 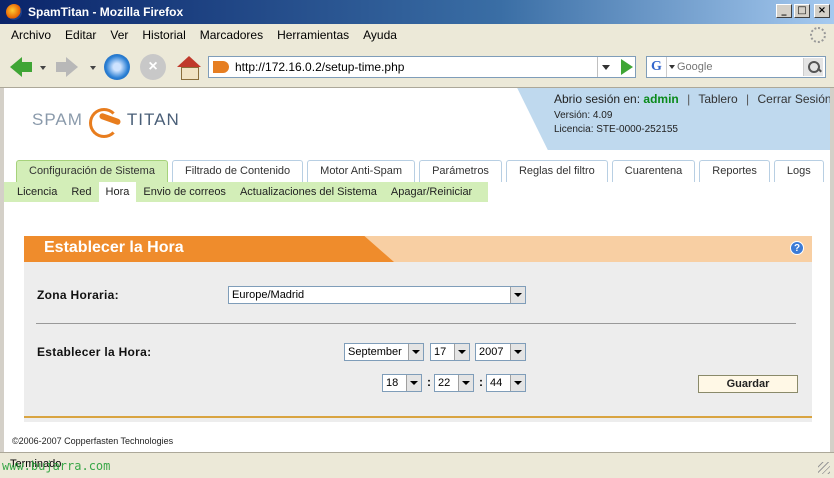 What do you see at coordinates (661, 99) in the screenshot?
I see `session-user: admin` at bounding box center [661, 99].